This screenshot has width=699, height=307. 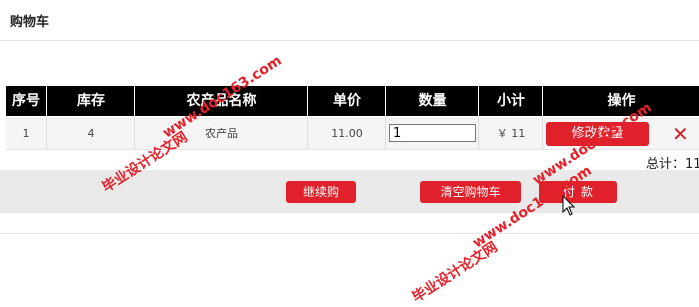 I want to click on cell-name: 农产品, so click(x=221, y=134).